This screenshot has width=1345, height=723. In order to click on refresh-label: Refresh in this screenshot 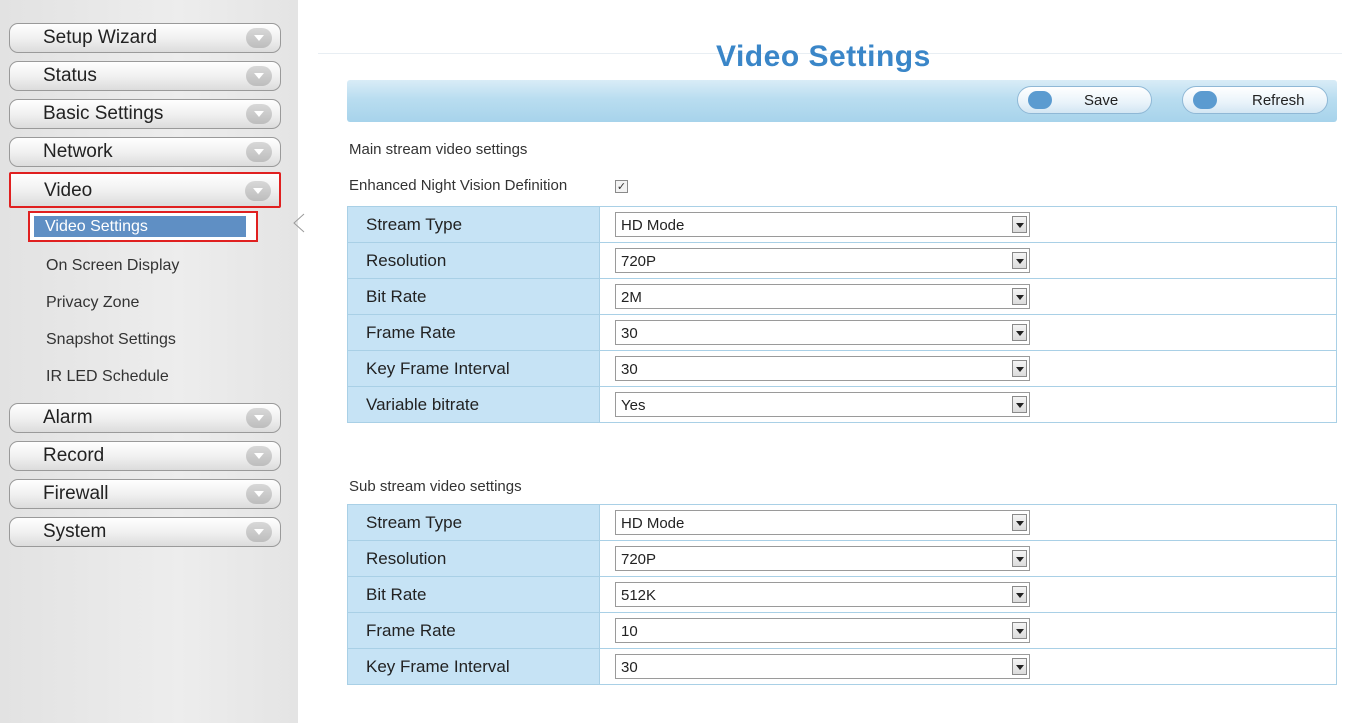, I will do `click(1278, 100)`.